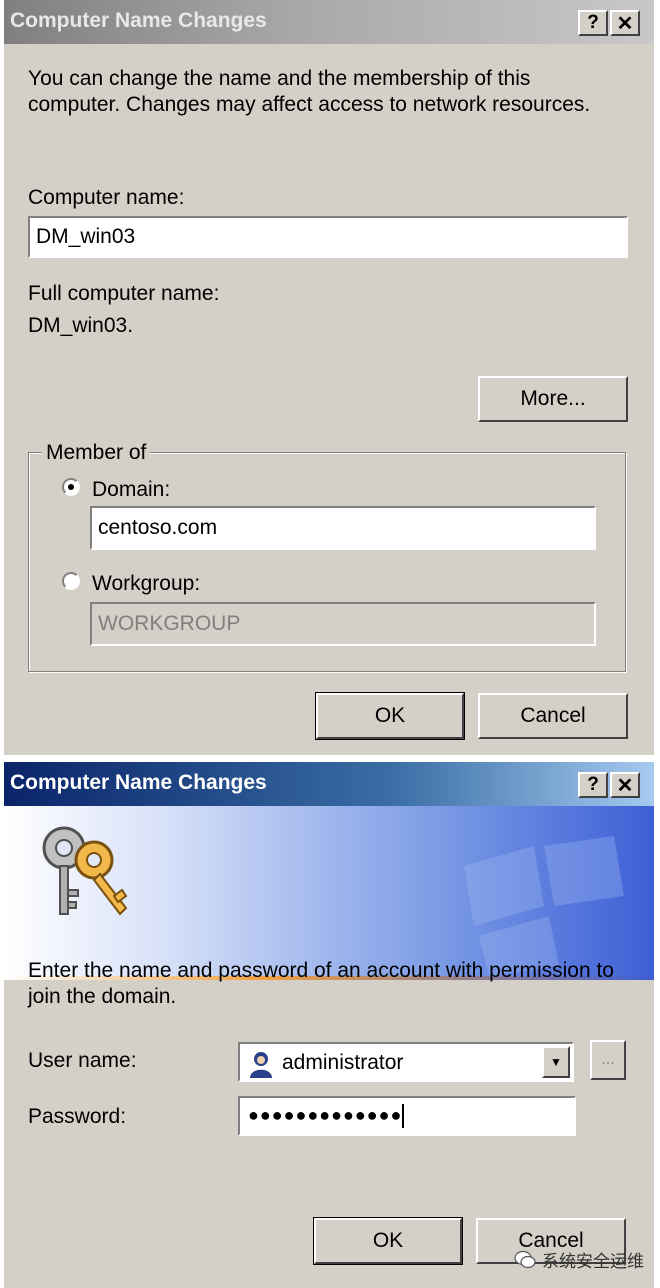  Describe the element at coordinates (525, 1259) in the screenshot. I see `wechat-icon` at that location.